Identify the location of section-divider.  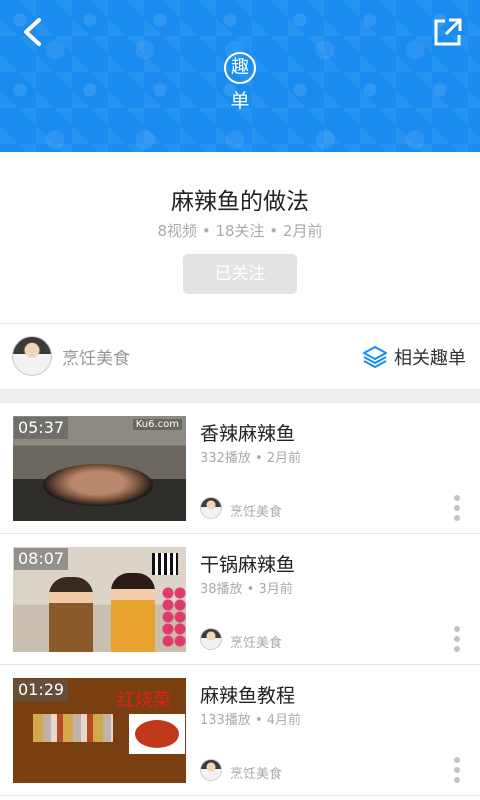
(240, 396).